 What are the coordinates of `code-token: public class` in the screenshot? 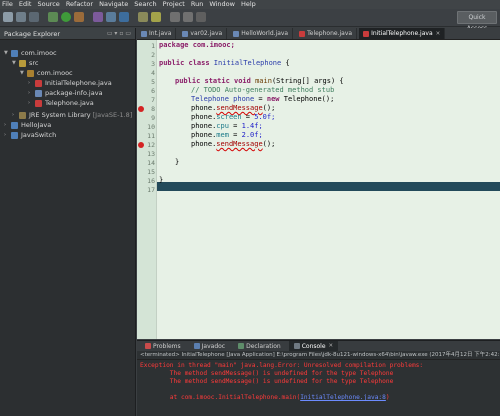 It's located at (186, 63).